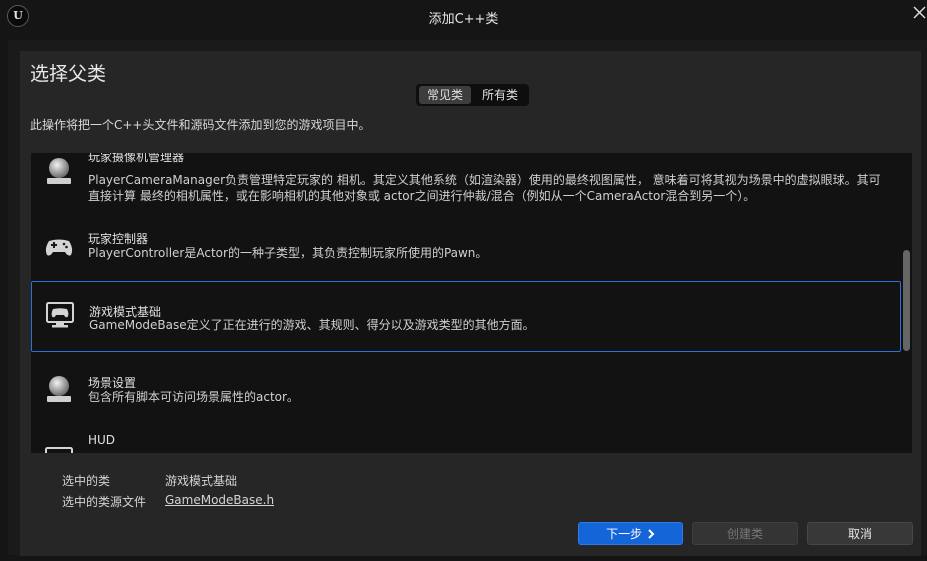  I want to click on next-button: 下一步, so click(630, 533).